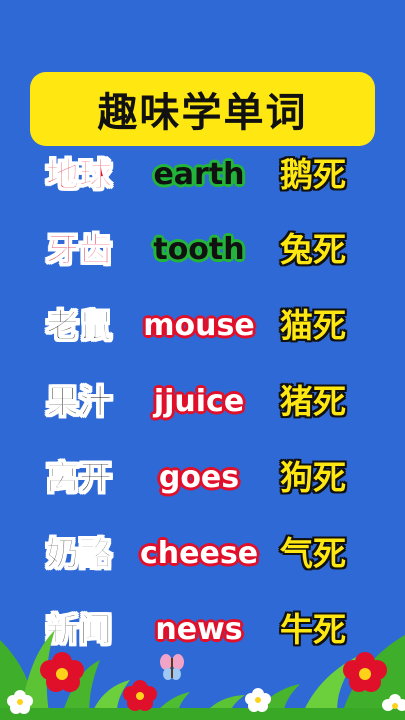  Describe the element at coordinates (313, 401) in the screenshot. I see `pun-word: 猪死` at that location.